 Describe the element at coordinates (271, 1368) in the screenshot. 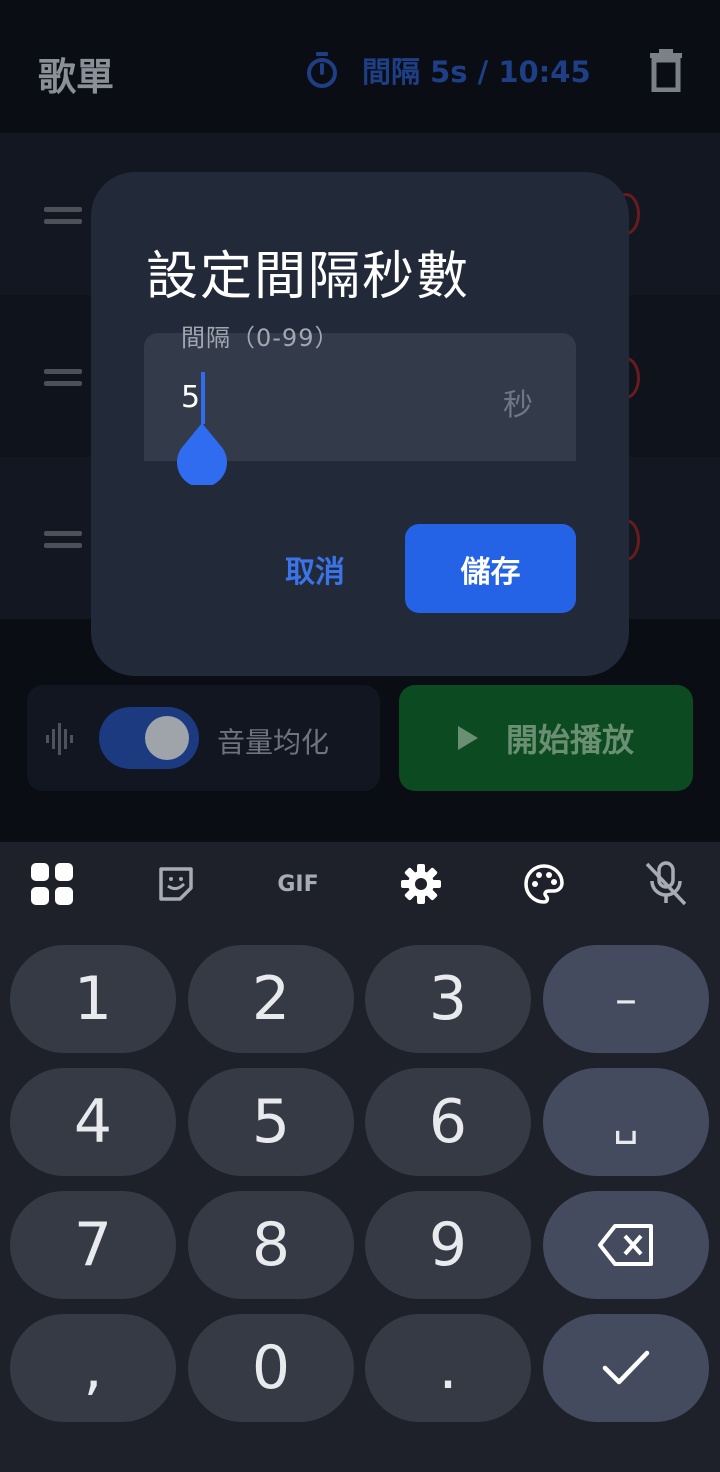

I see `key-0: 0` at that location.